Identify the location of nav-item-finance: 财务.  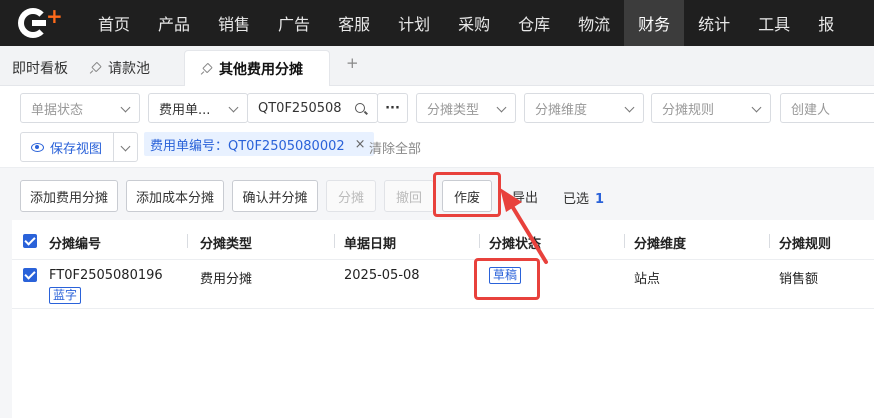
(654, 23).